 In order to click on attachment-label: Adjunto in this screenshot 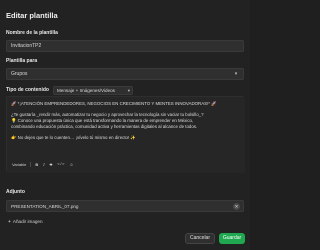, I will do `click(15, 192)`.